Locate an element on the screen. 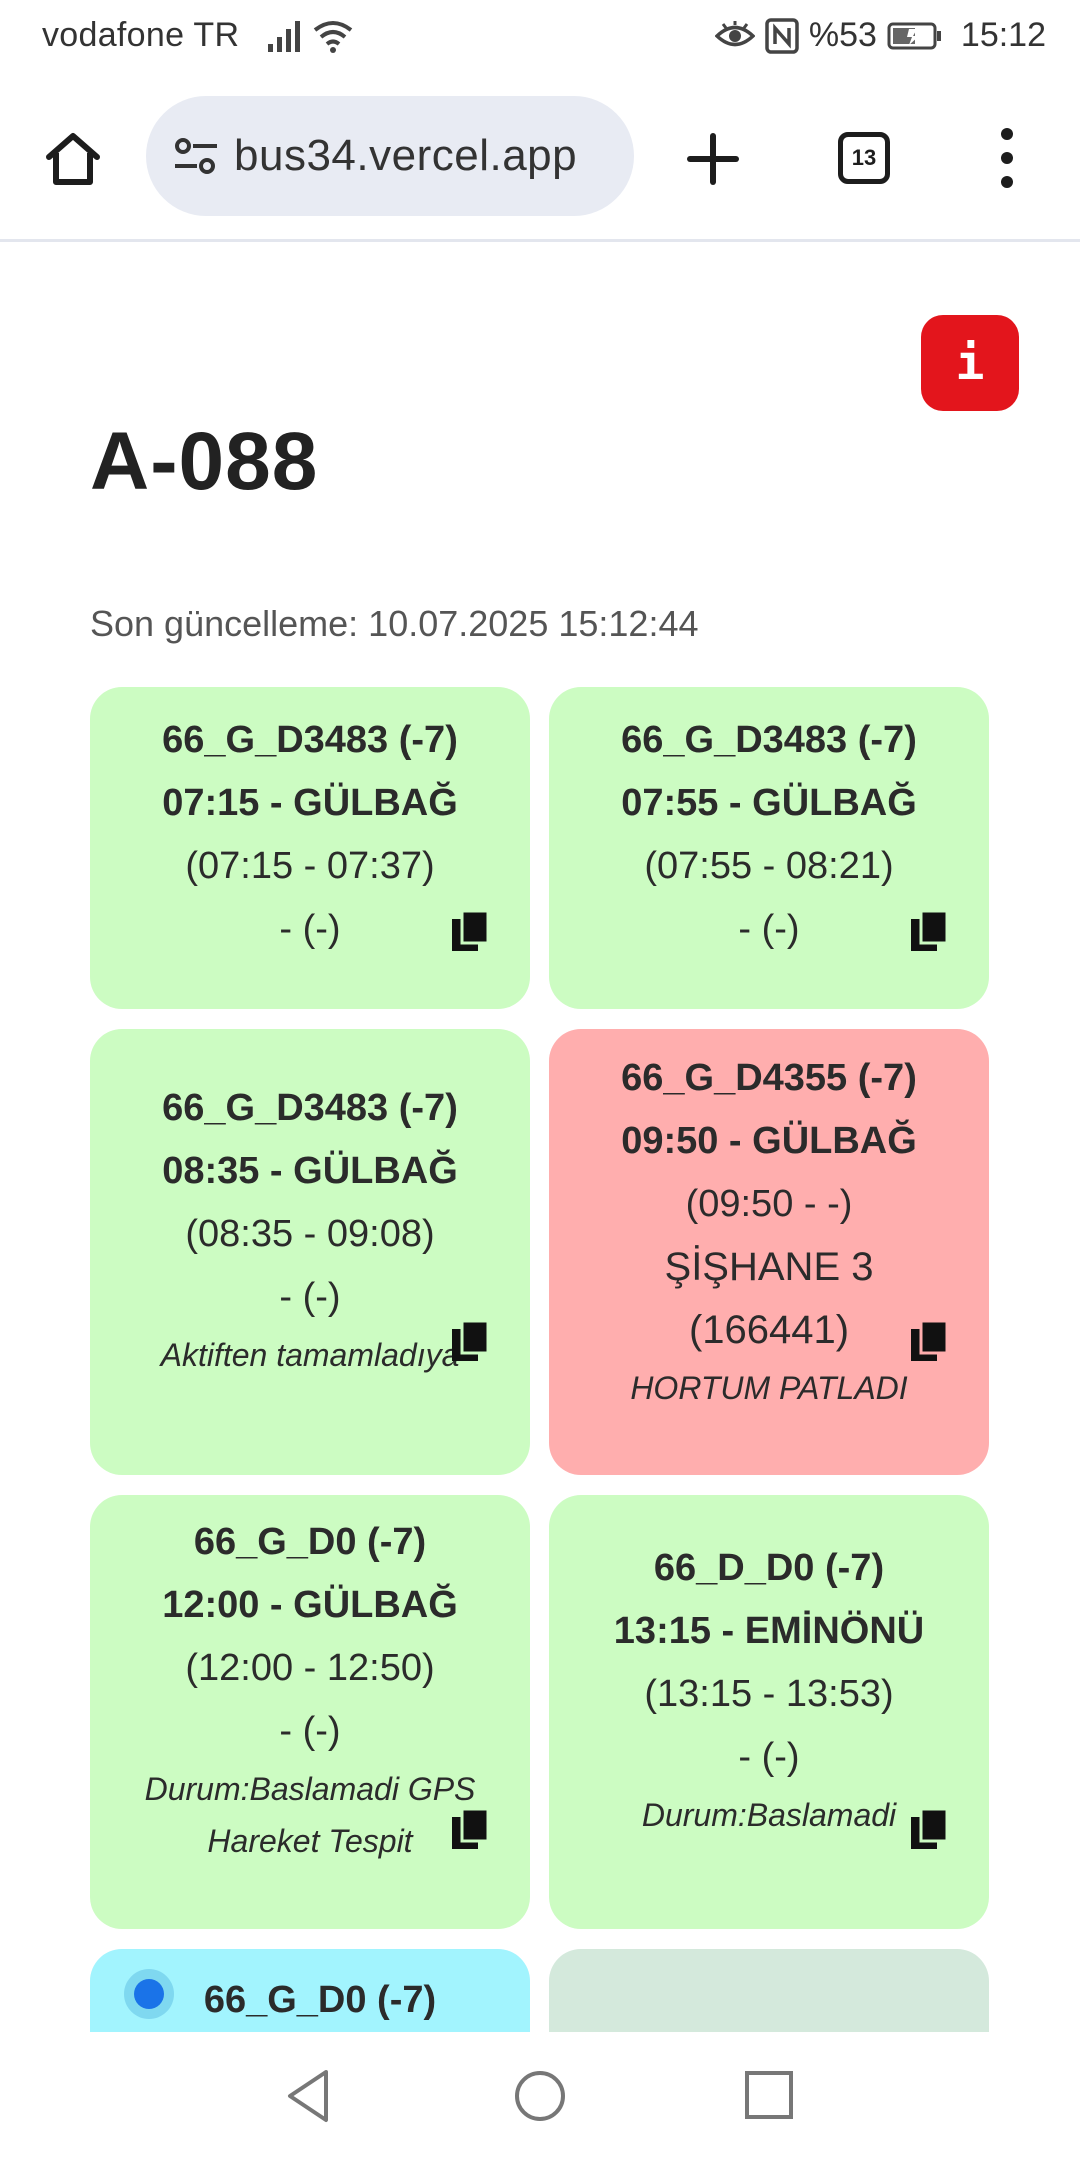  url-text: bus34.vercel.app is located at coordinates (406, 155).